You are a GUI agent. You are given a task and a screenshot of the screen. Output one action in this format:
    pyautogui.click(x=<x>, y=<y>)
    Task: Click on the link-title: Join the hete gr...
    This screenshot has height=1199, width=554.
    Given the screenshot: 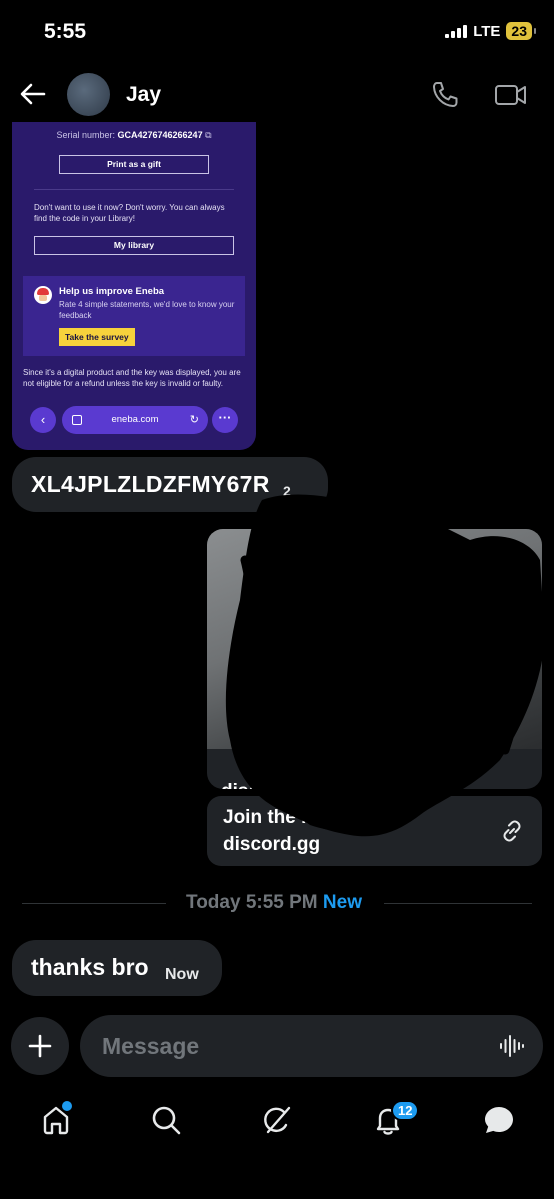 What is the action you would take?
    pyautogui.click(x=301, y=817)
    